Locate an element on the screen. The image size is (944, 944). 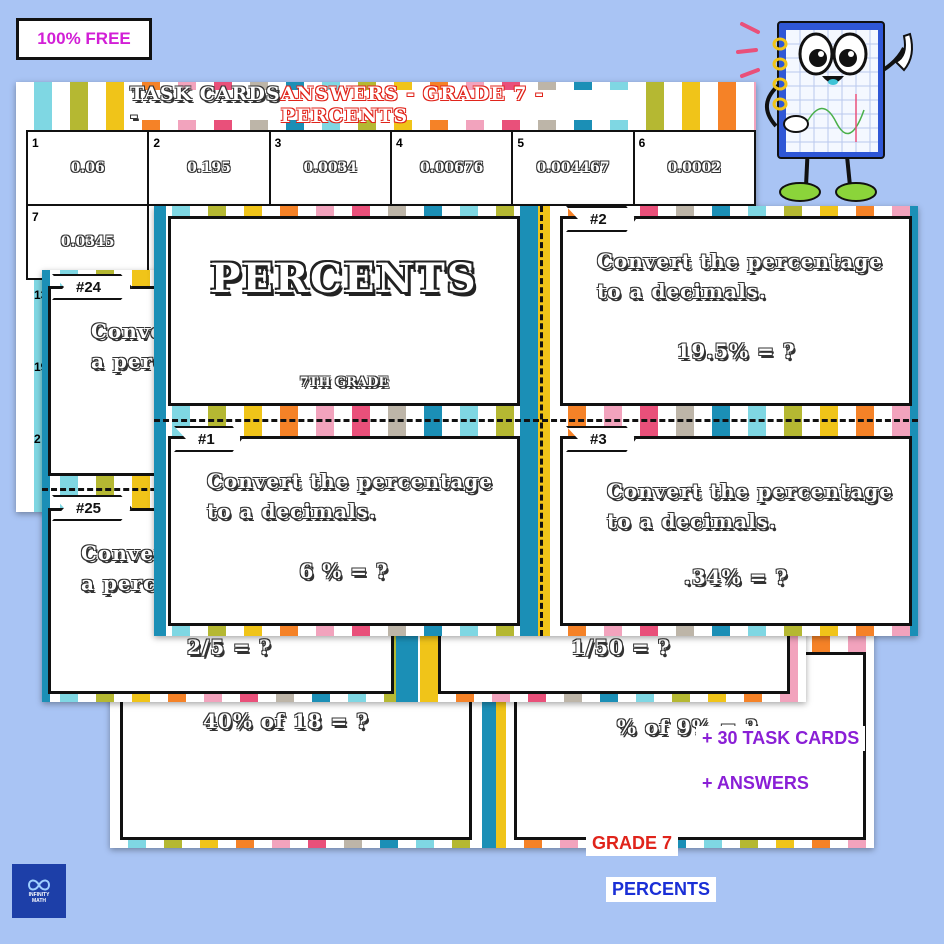
task-cards-label: + 30 TASK CARDS is located at coordinates (781, 738).